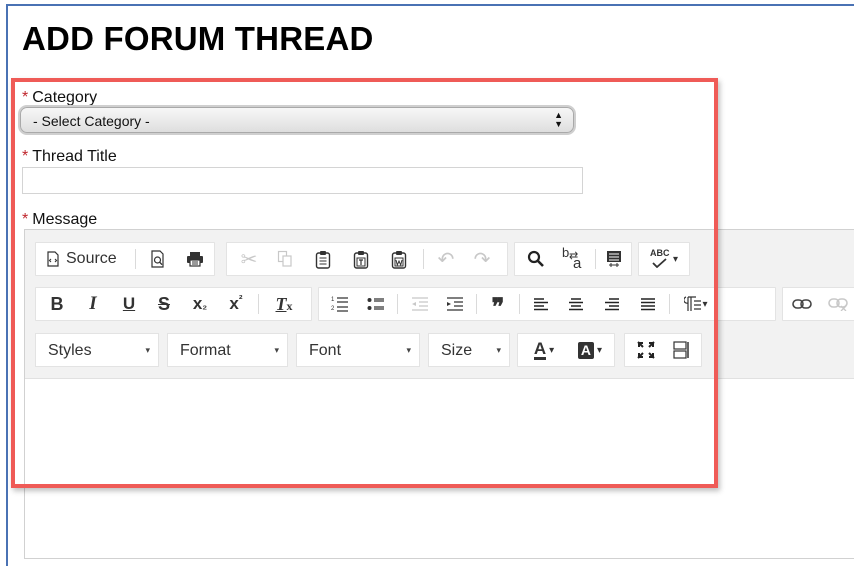 The width and height of the screenshot is (854, 566). What do you see at coordinates (297, 120) in the screenshot?
I see `category-select: - Select Category - ▲ ▼` at bounding box center [297, 120].